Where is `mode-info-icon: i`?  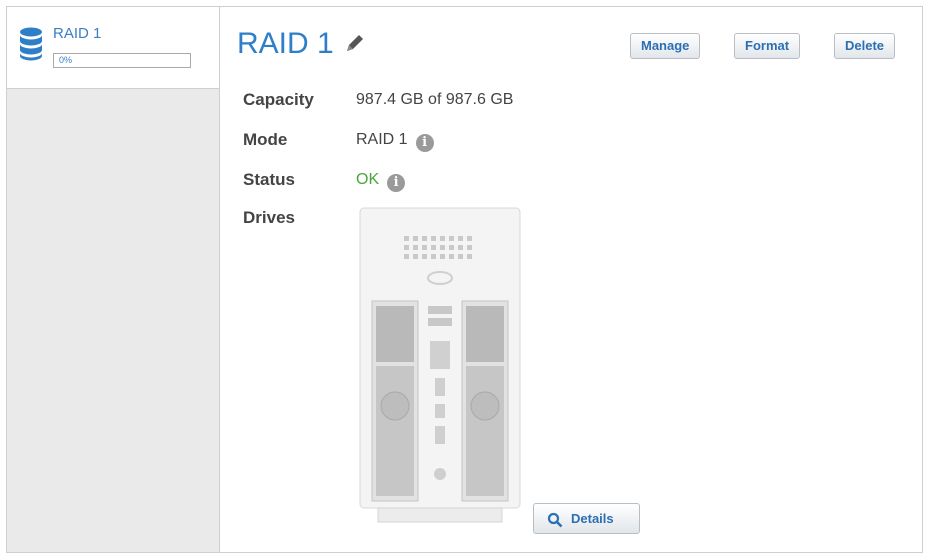
mode-info-icon: i is located at coordinates (424, 143).